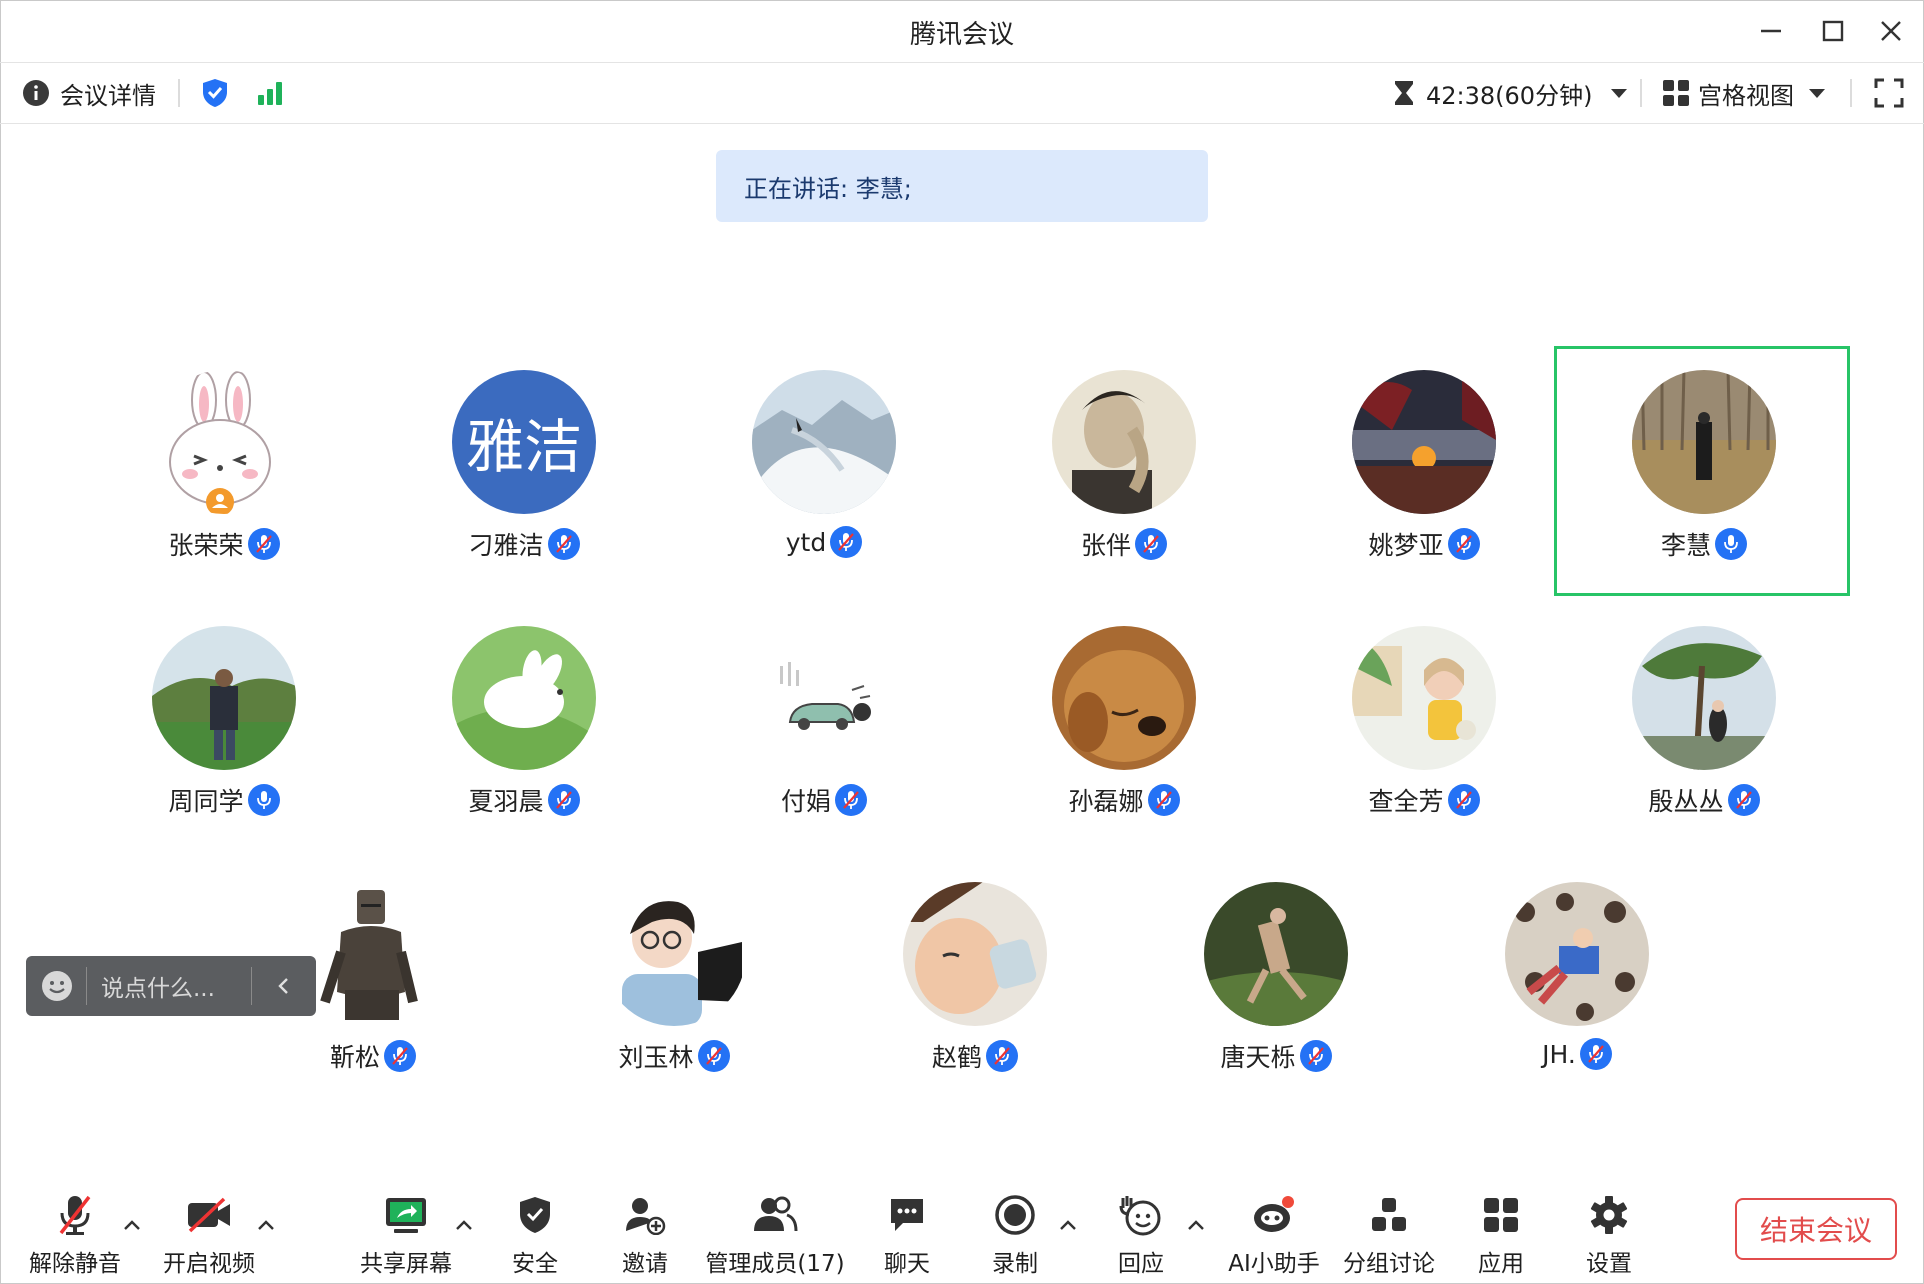 This screenshot has height=1284, width=1924. What do you see at coordinates (284, 986) in the screenshot?
I see `collapse-chevron-icon` at bounding box center [284, 986].